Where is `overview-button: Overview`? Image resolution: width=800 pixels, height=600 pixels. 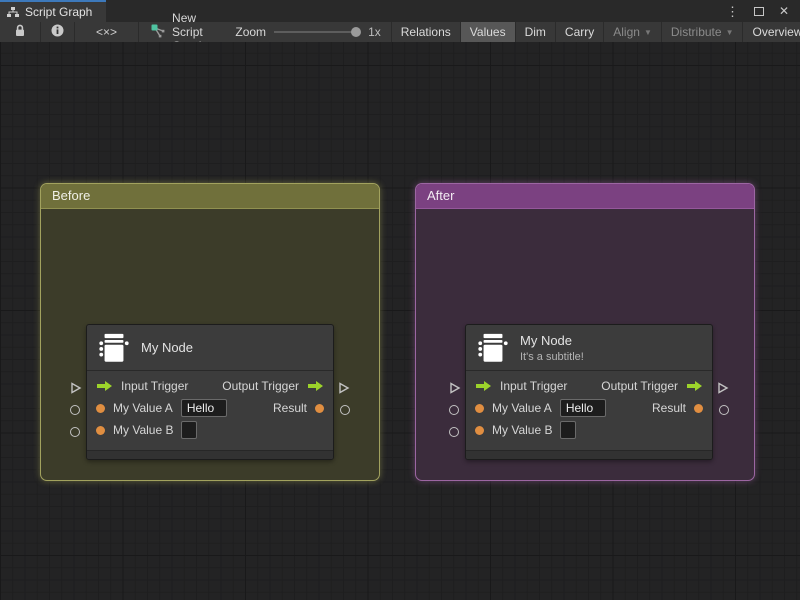 overview-button: Overview is located at coordinates (771, 32).